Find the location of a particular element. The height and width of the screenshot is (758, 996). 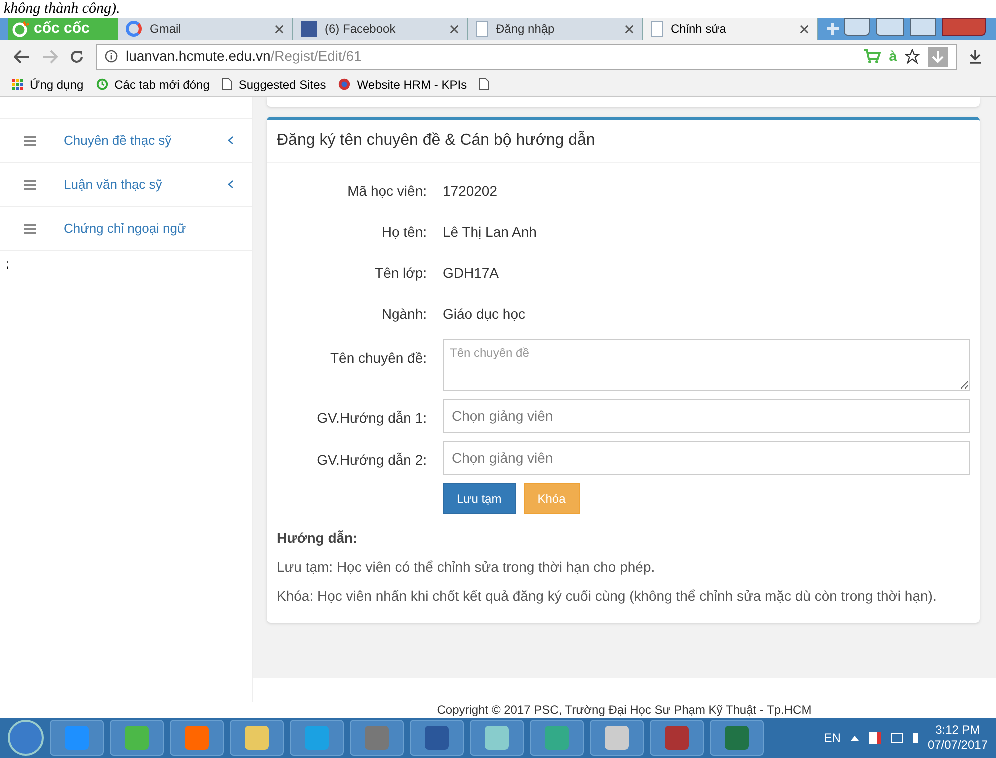

address-field: luanvan.hcmute.edu.vn/Regist/Edit/61 à is located at coordinates (526, 57).